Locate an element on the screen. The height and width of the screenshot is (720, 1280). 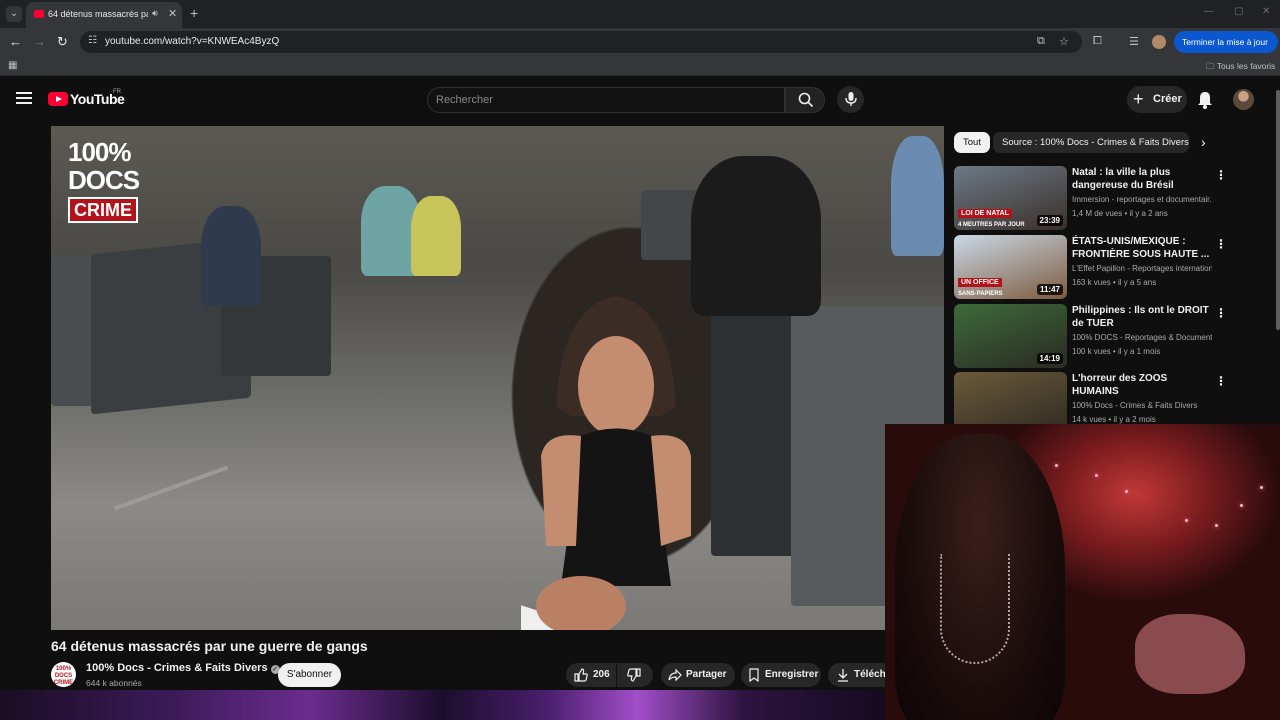
all-bookmarks-button: 🗀 Tous les favoris is located at coordinates (1240, 68).